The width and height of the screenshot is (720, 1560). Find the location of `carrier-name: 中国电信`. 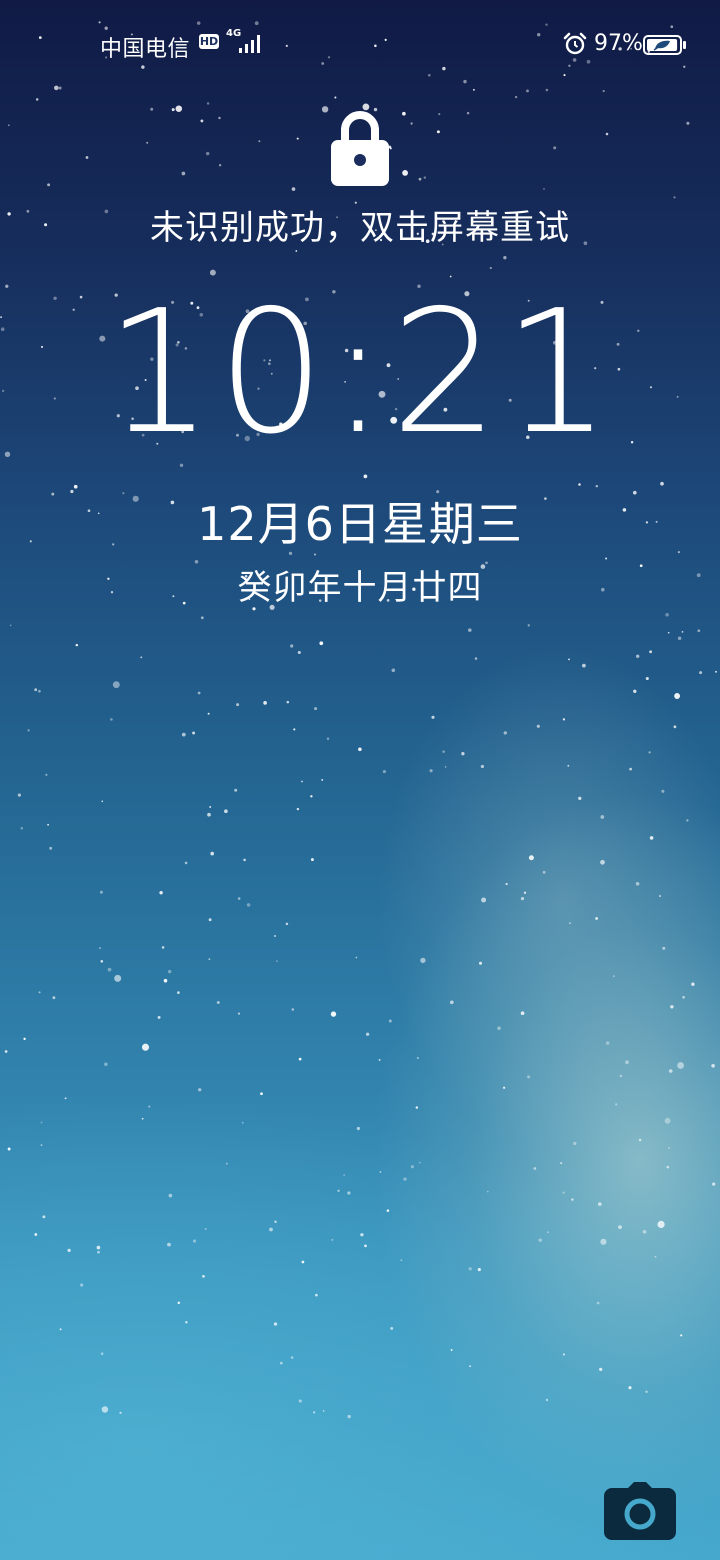

carrier-name: 中国电信 is located at coordinates (145, 49).